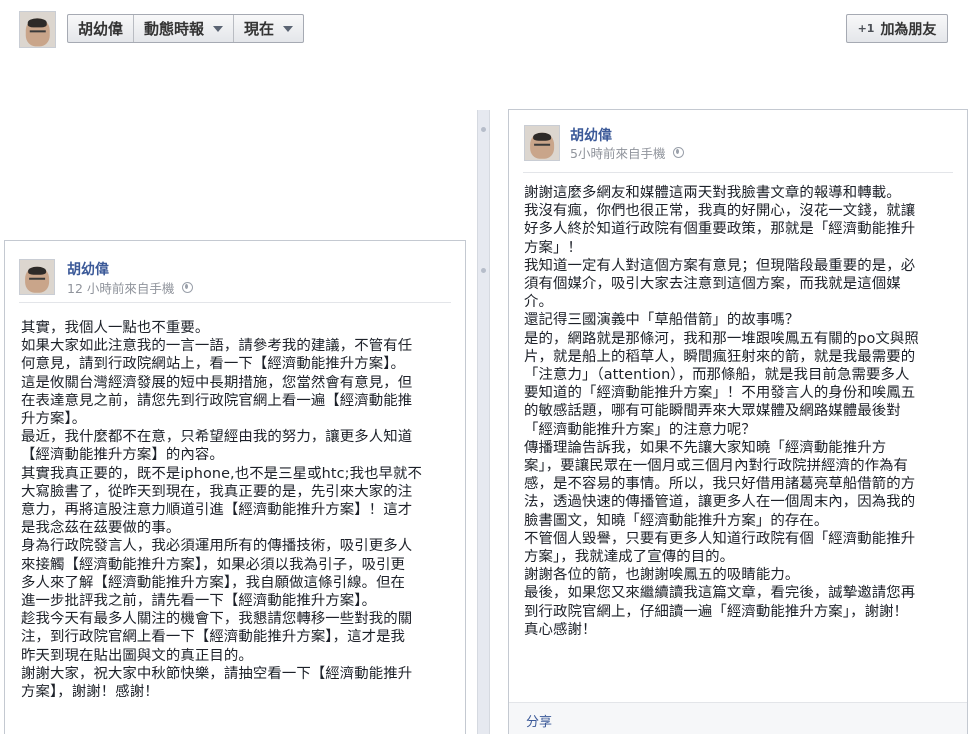 The width and height of the screenshot is (974, 734). I want to click on post-line: 是的，網路就是那條河，我和那一堆跟唉鳳五有關的po文與照, so click(721, 338).